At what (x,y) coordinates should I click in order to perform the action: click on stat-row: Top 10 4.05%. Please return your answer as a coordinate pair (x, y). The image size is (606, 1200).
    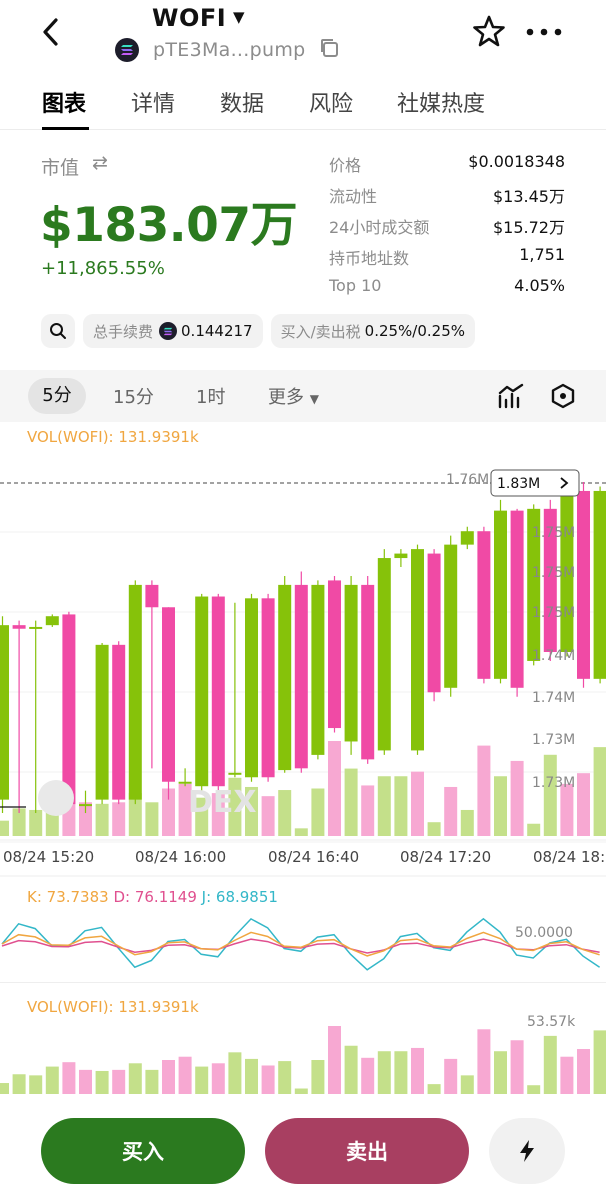
    Looking at the image, I should click on (447, 291).